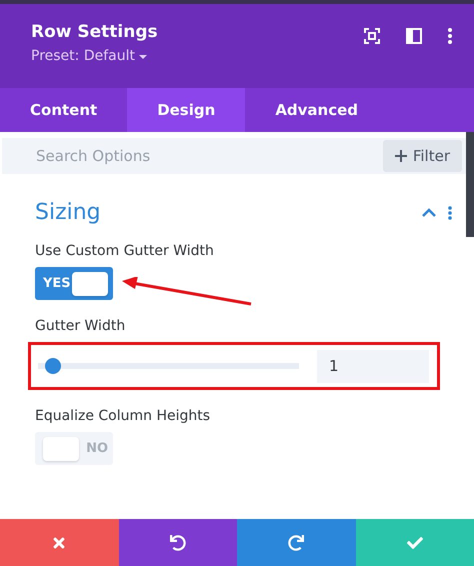 Image resolution: width=474 pixels, height=566 pixels. What do you see at coordinates (94, 32) in the screenshot?
I see `panel-title: Row Settings` at bounding box center [94, 32].